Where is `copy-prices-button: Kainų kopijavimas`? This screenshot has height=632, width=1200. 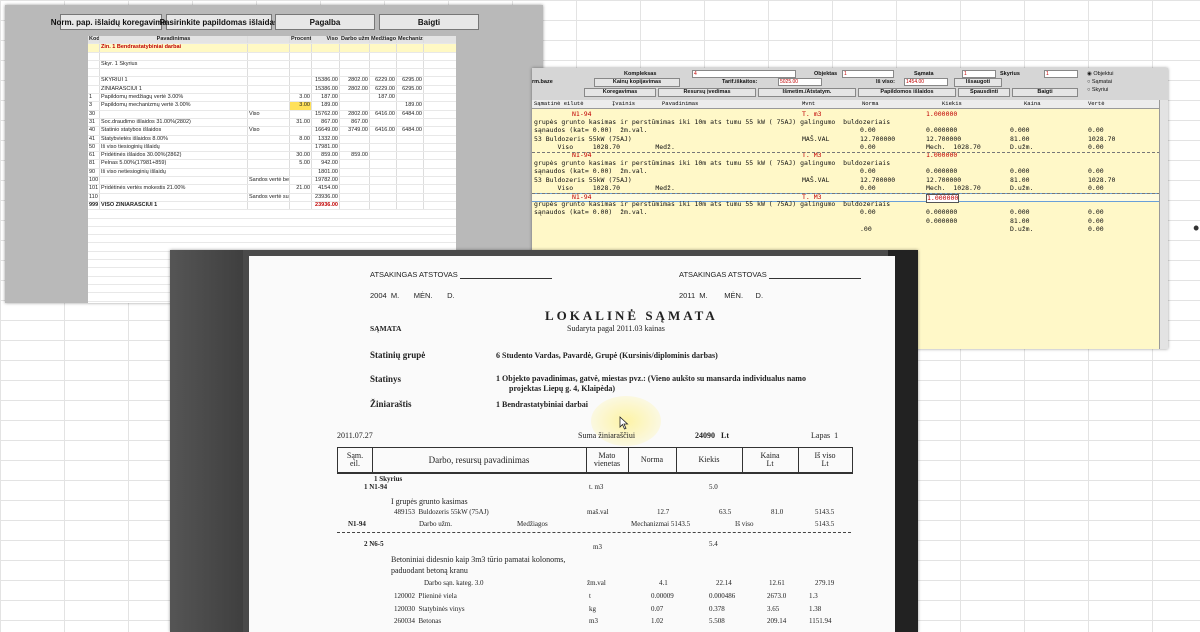 copy-prices-button: Kainų kopijavimas is located at coordinates (637, 82).